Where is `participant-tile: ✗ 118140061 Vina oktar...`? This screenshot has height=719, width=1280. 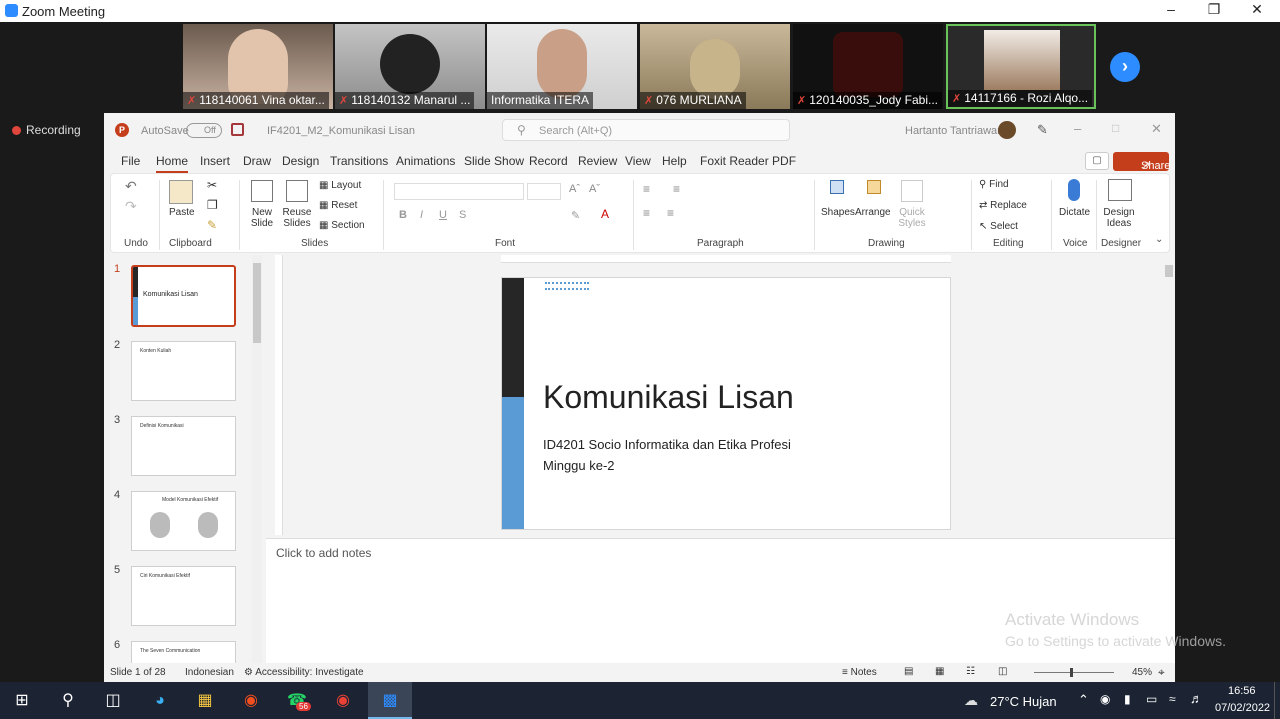 participant-tile: ✗ 118140061 Vina oktar... is located at coordinates (258, 66).